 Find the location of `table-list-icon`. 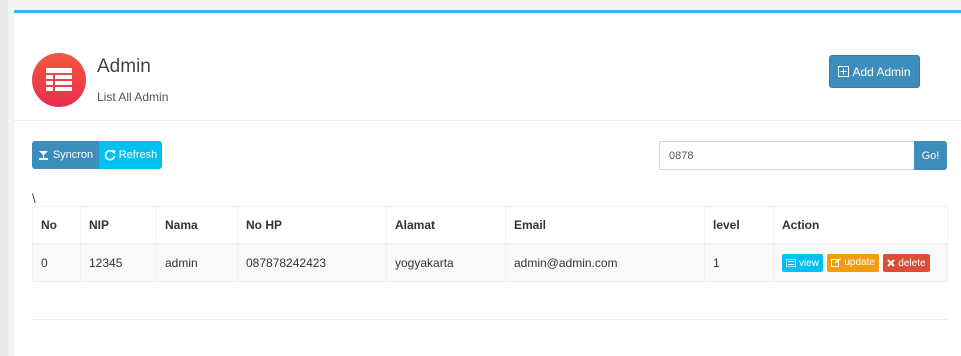

table-list-icon is located at coordinates (59, 80).